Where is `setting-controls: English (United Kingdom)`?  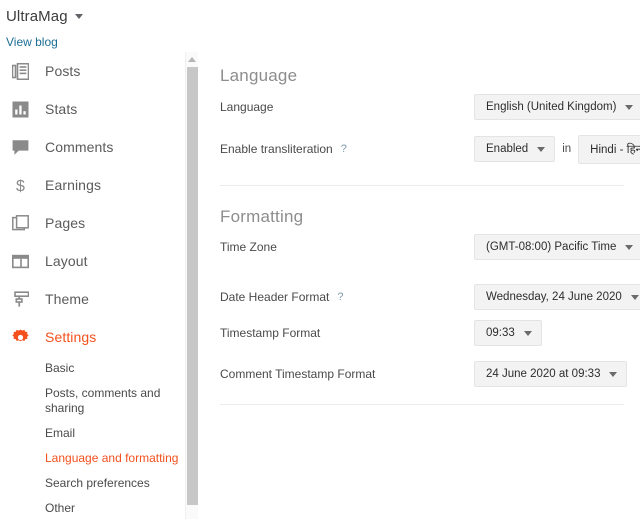 setting-controls: English (United Kingdom) is located at coordinates (557, 107).